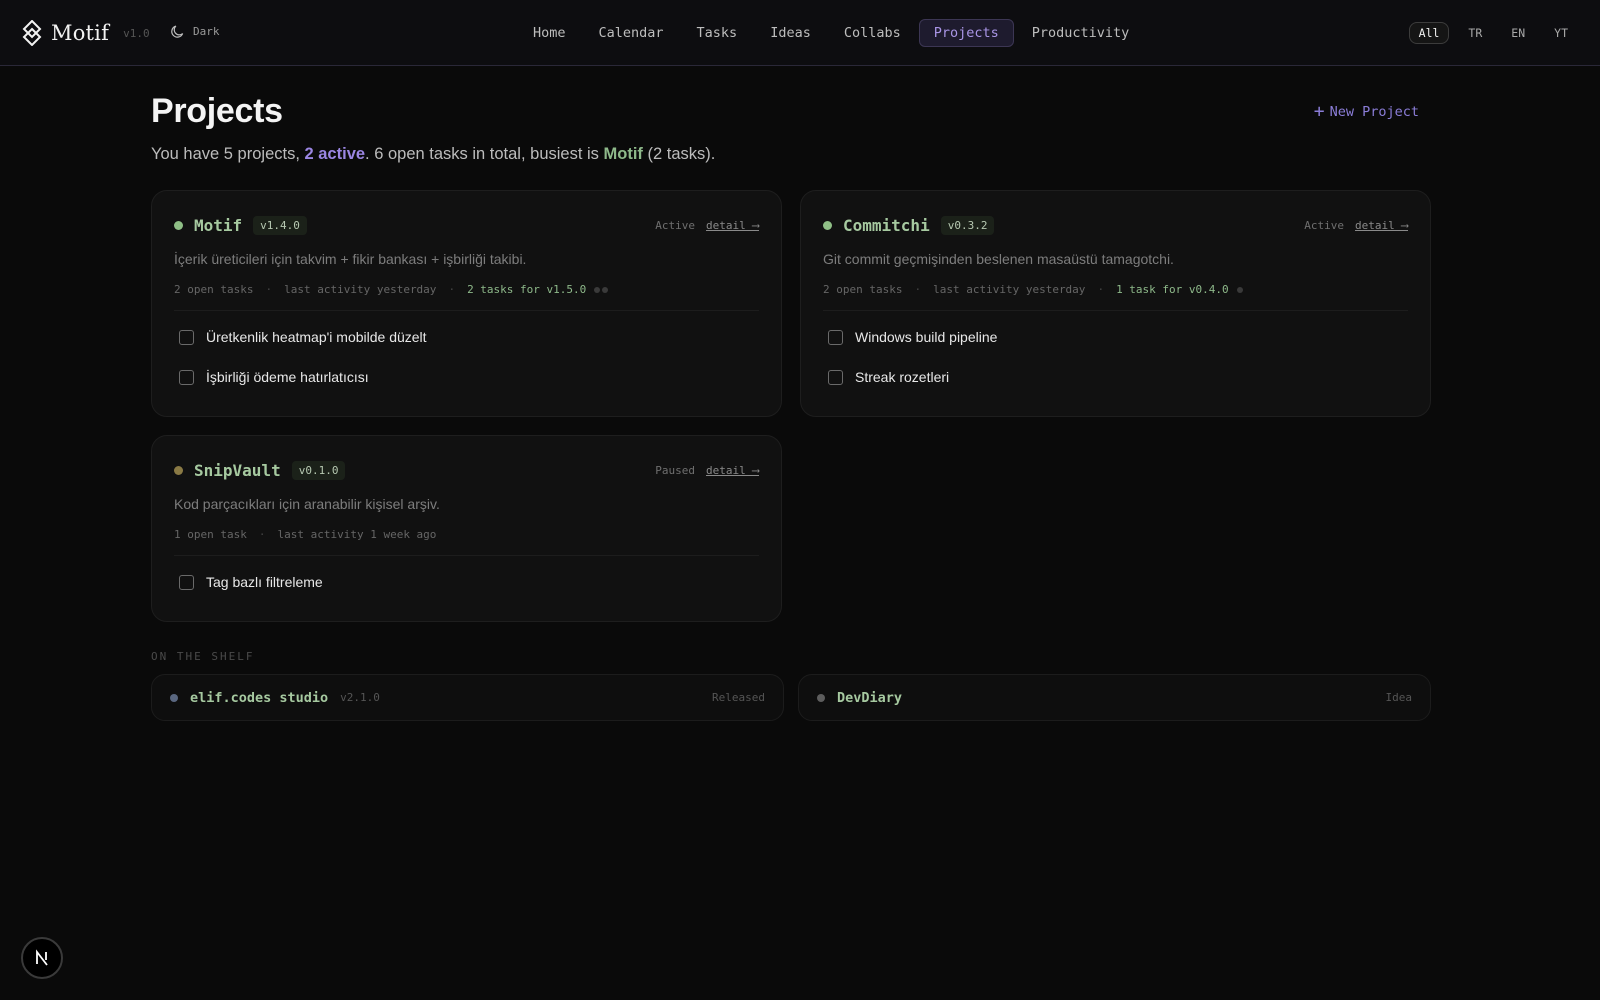  I want to click on task-item: Tag bazlı filtreleme, so click(251, 582).